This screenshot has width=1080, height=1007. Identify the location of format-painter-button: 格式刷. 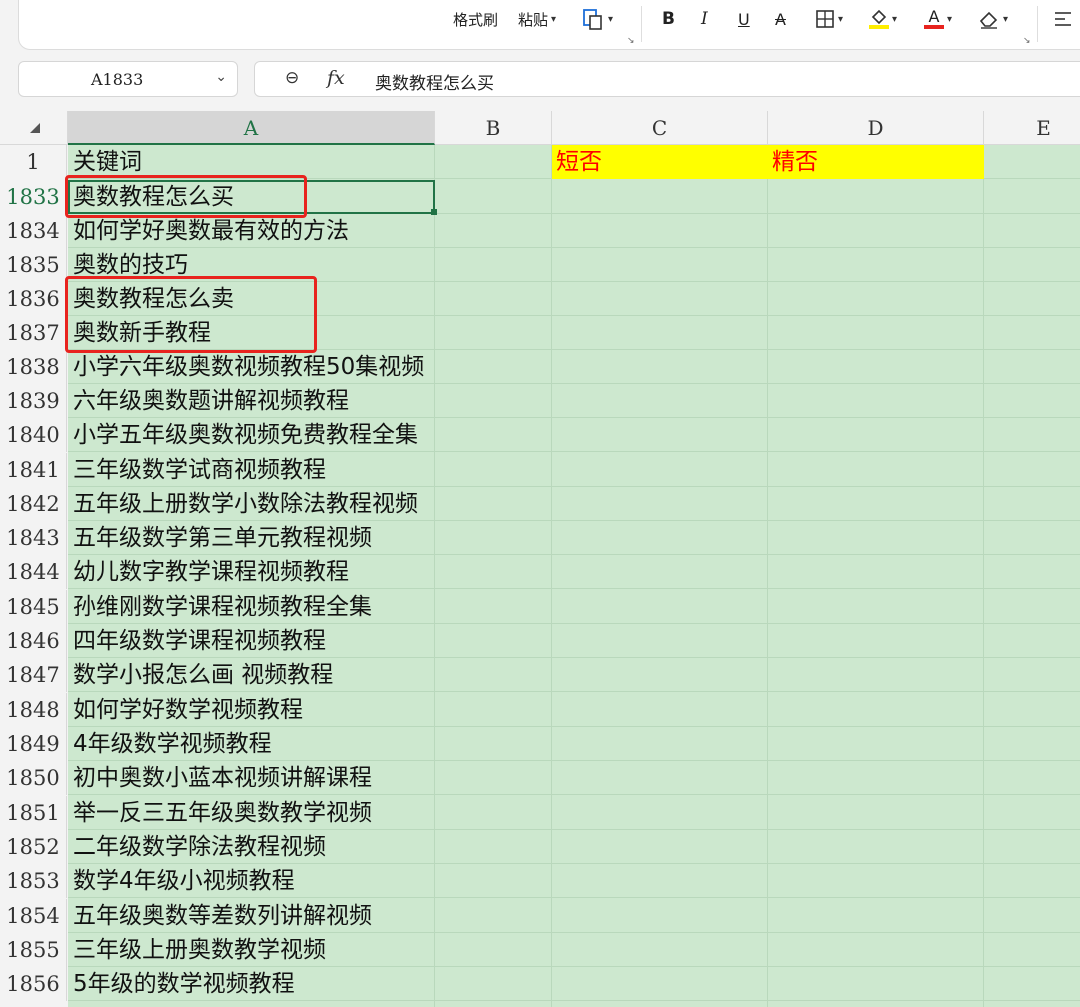
(475, 19).